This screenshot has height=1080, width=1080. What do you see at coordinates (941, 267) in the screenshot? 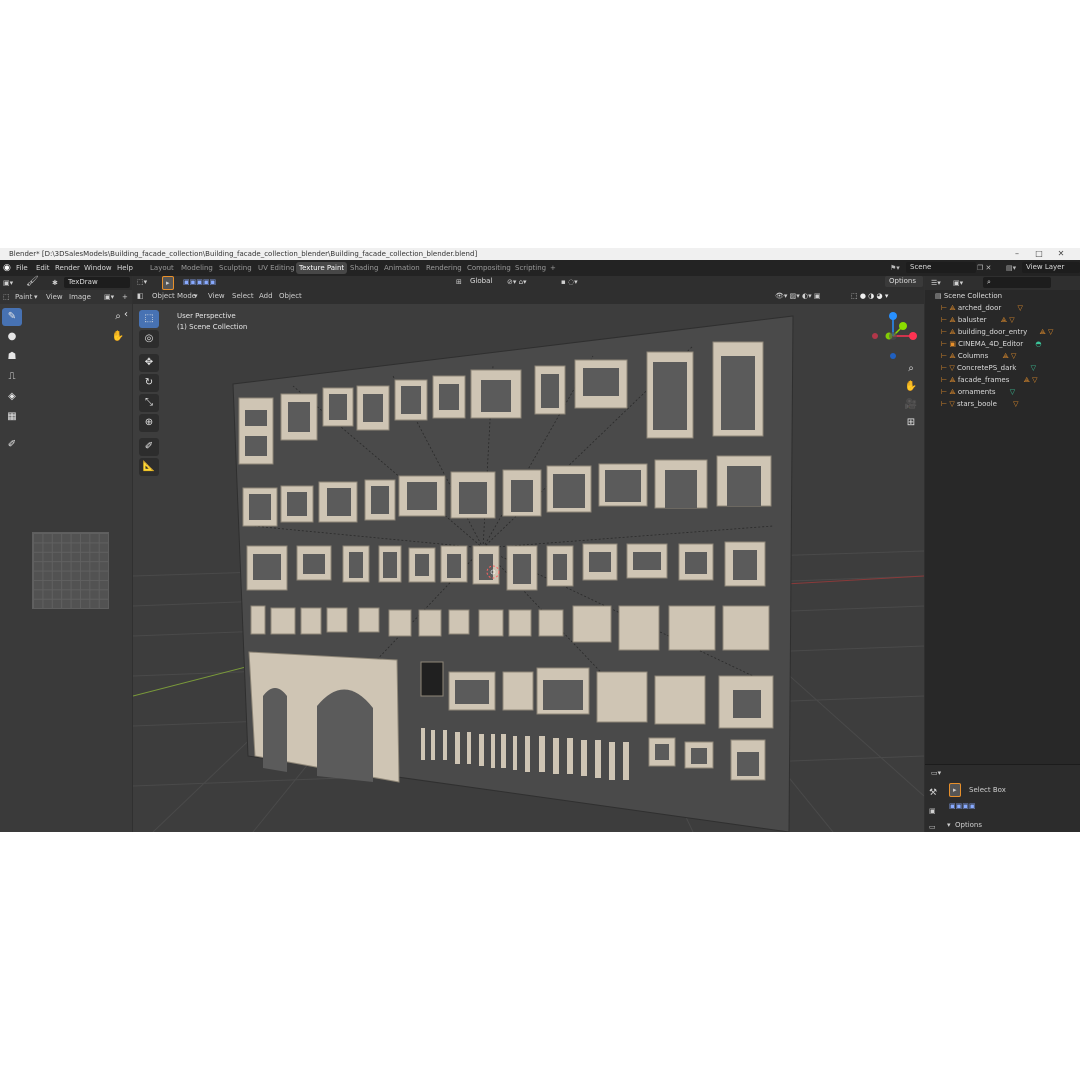
I see `scene-field: Scene` at bounding box center [941, 267].